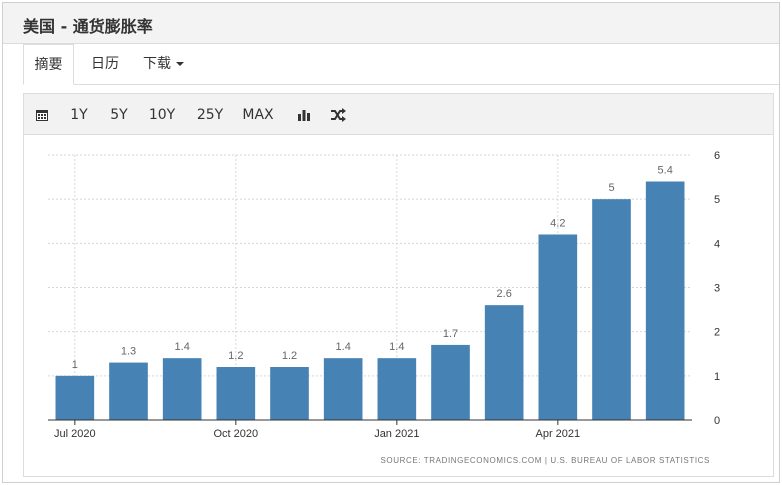 The width and height of the screenshot is (782, 485). I want to click on tab-summary-label: 摘要, so click(48, 65).